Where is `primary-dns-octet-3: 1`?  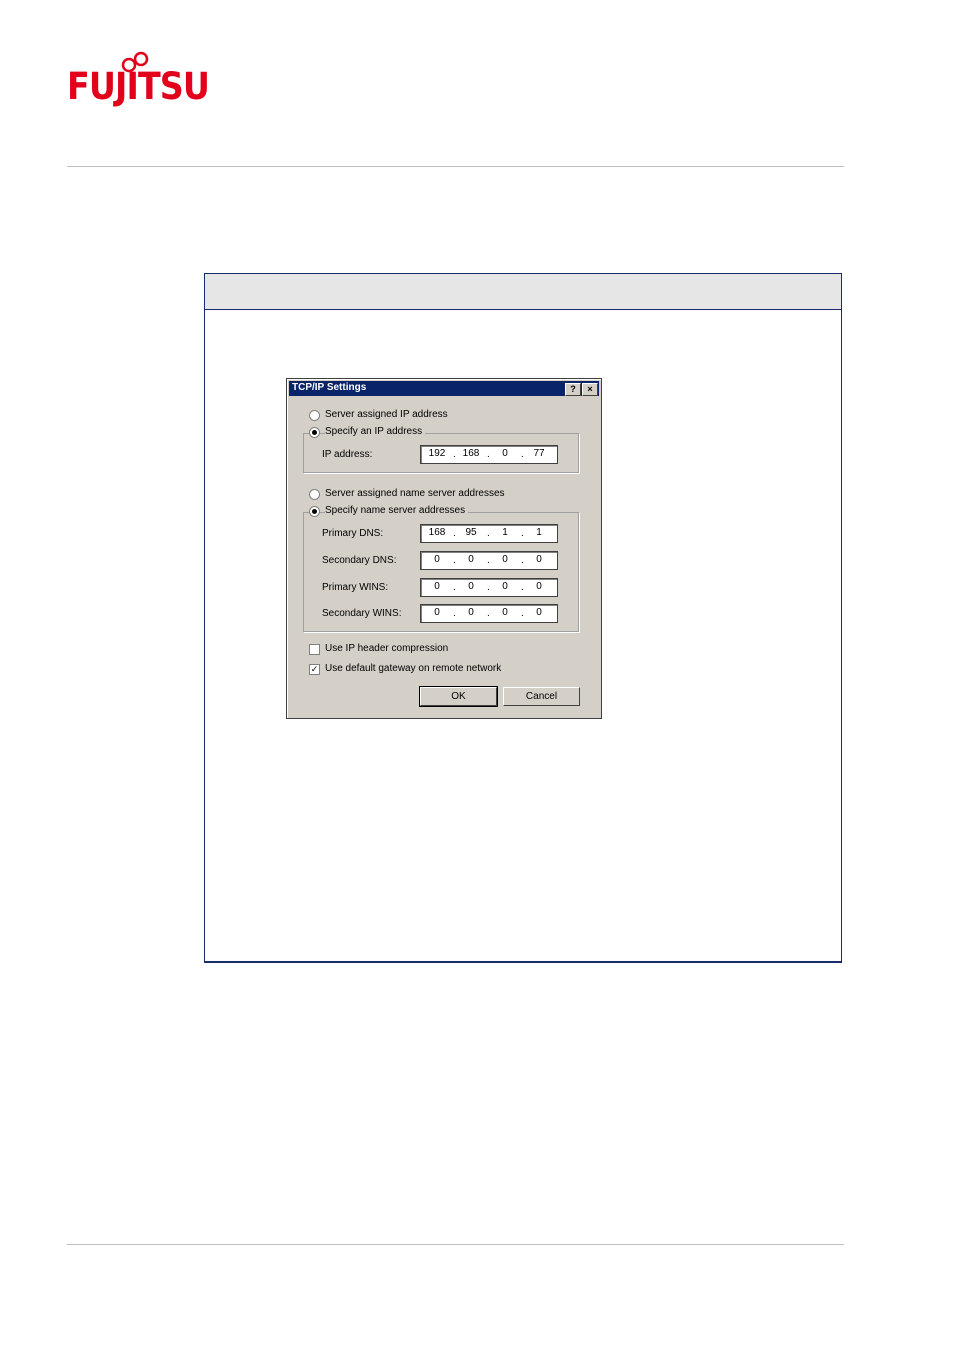
primary-dns-octet-3: 1 is located at coordinates (505, 532).